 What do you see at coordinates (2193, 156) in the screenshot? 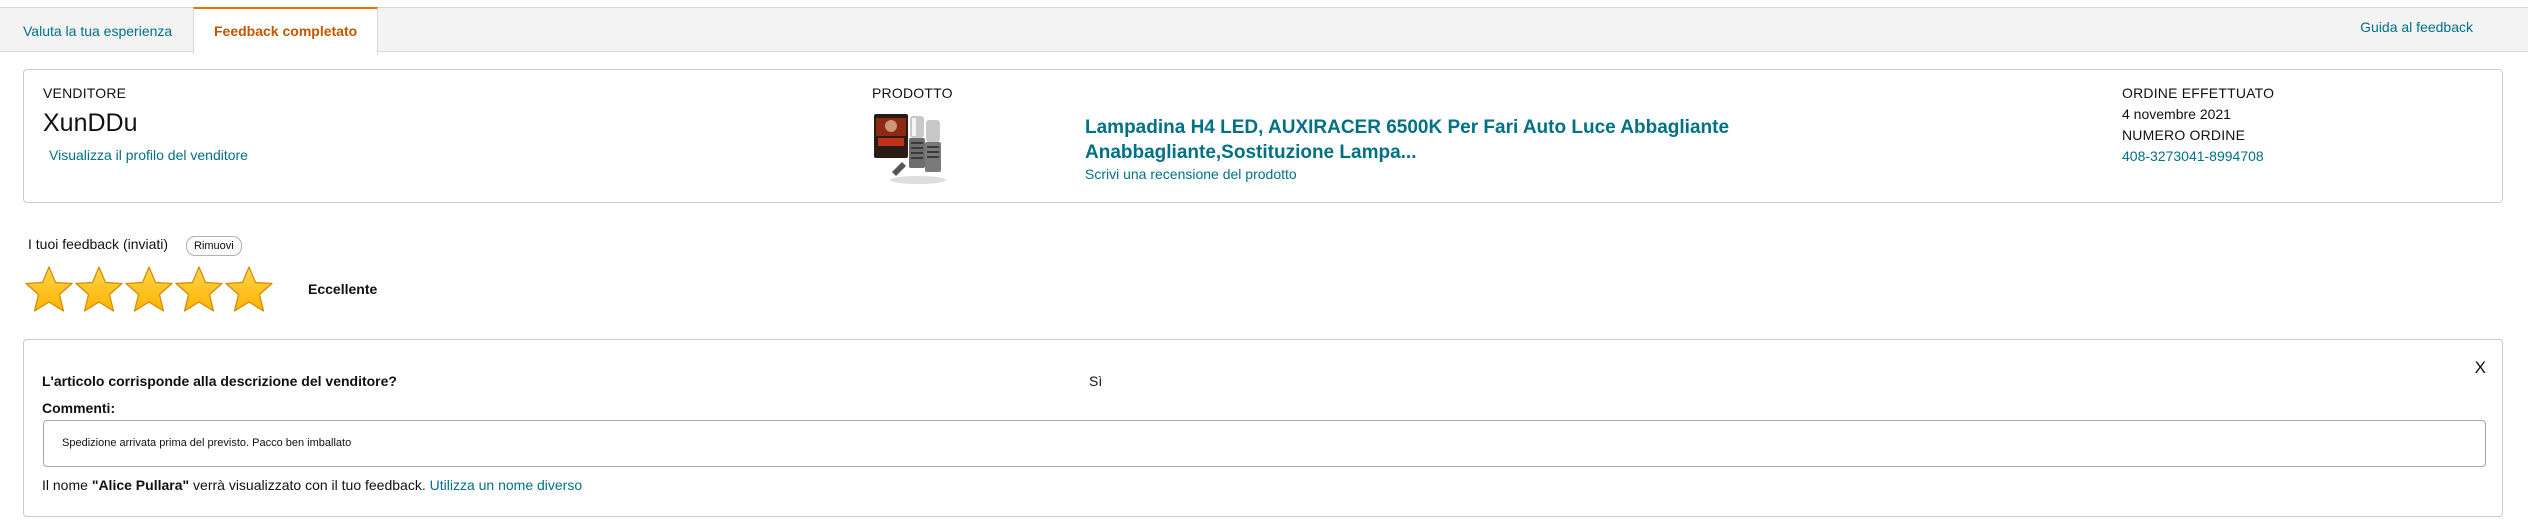
I see `order-number-link: 408-3273041-8994708` at bounding box center [2193, 156].